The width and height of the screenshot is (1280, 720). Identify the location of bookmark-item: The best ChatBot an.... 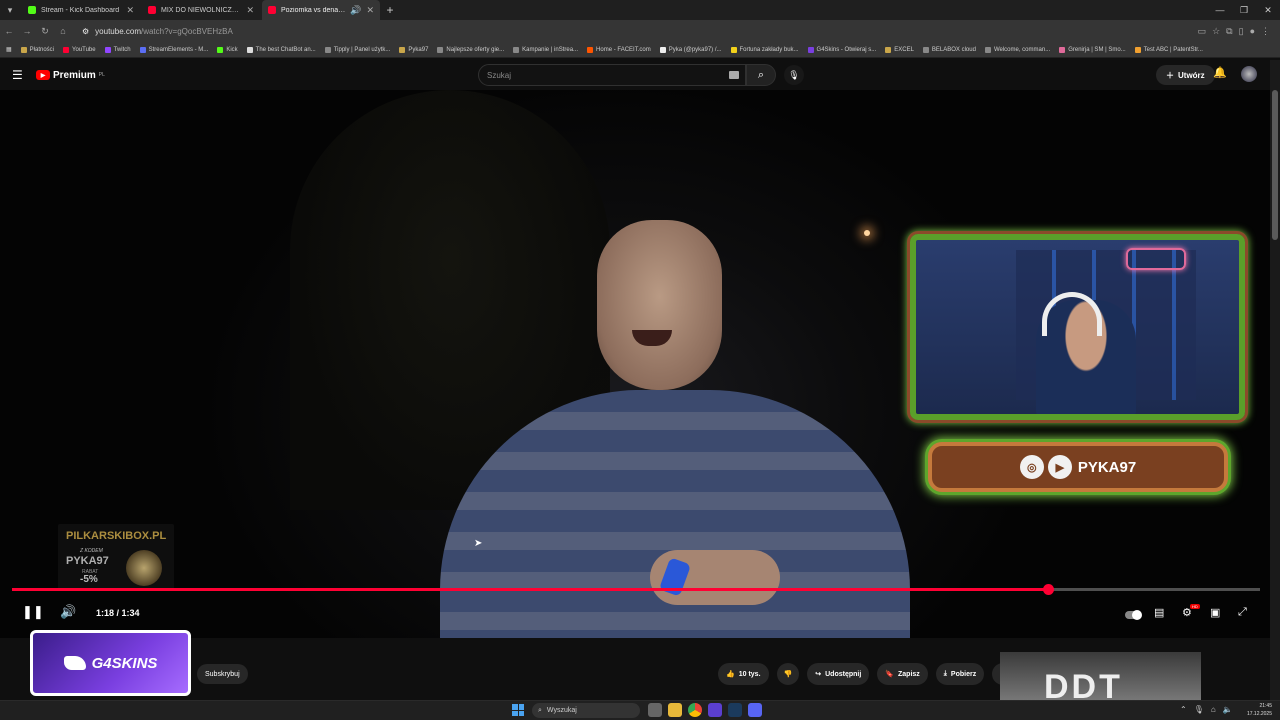
(281, 49).